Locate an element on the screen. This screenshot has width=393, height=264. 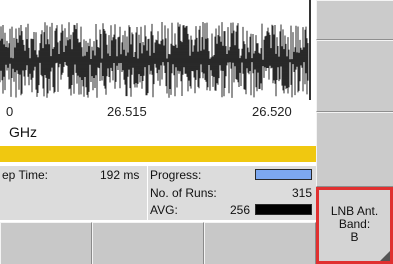
x-tick-2: 26.520 is located at coordinates (272, 111).